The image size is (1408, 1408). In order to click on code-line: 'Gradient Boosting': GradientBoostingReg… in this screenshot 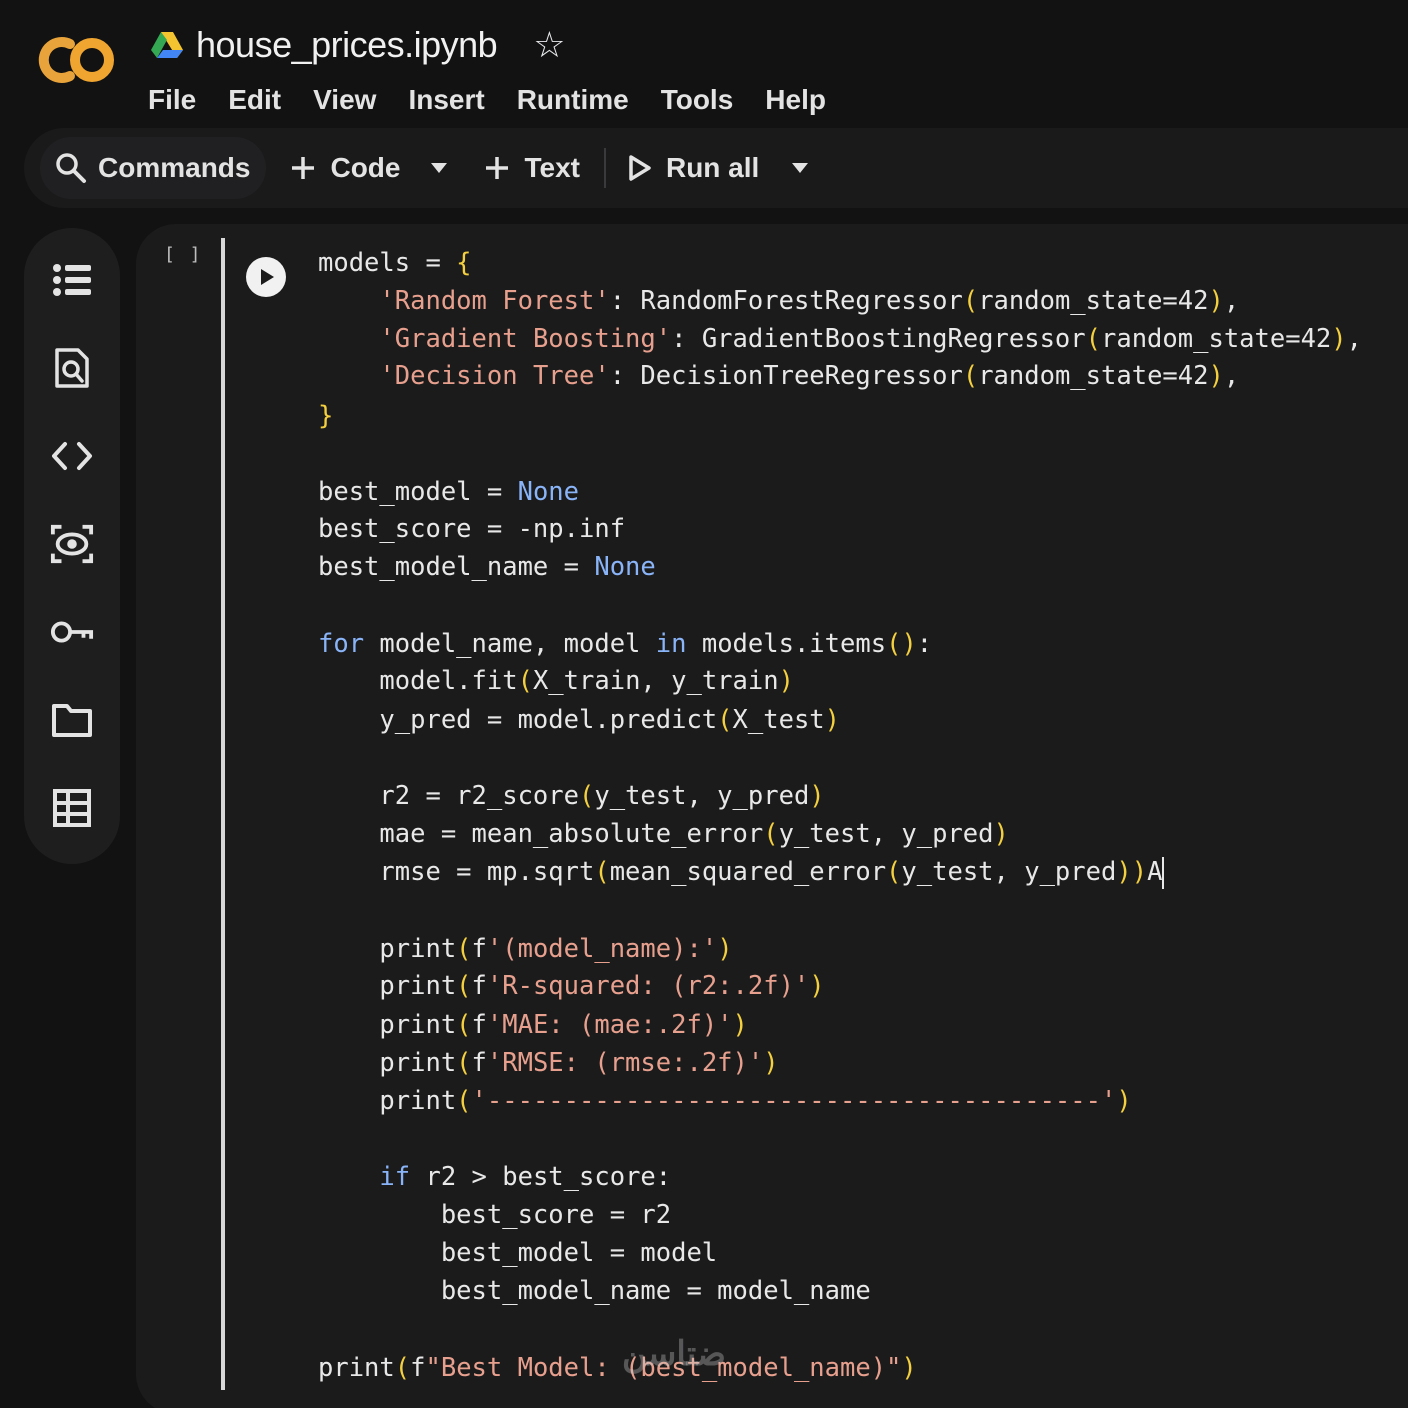, I will do `click(840, 339)`.